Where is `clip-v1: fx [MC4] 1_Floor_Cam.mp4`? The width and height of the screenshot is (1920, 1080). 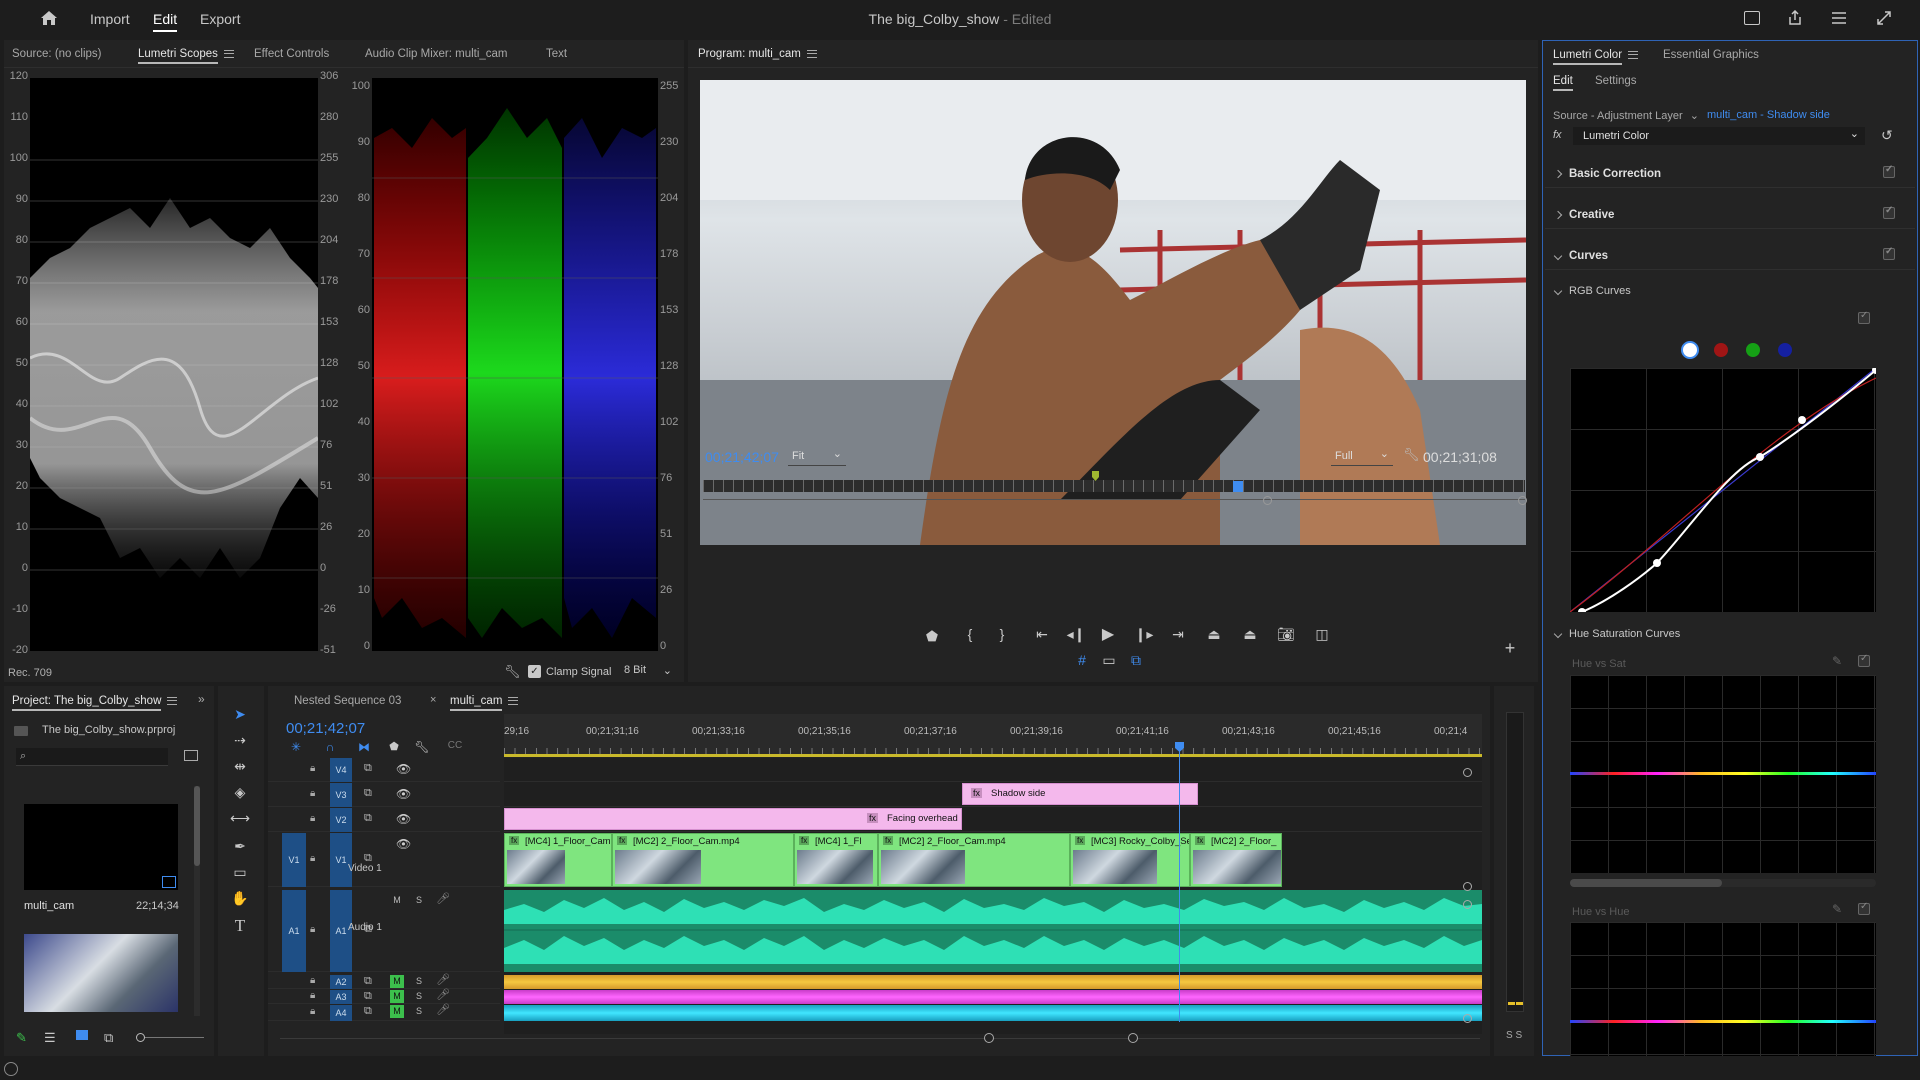
clip-v1: fx [MC4] 1_Floor_Cam.mp4 is located at coordinates (558, 860).